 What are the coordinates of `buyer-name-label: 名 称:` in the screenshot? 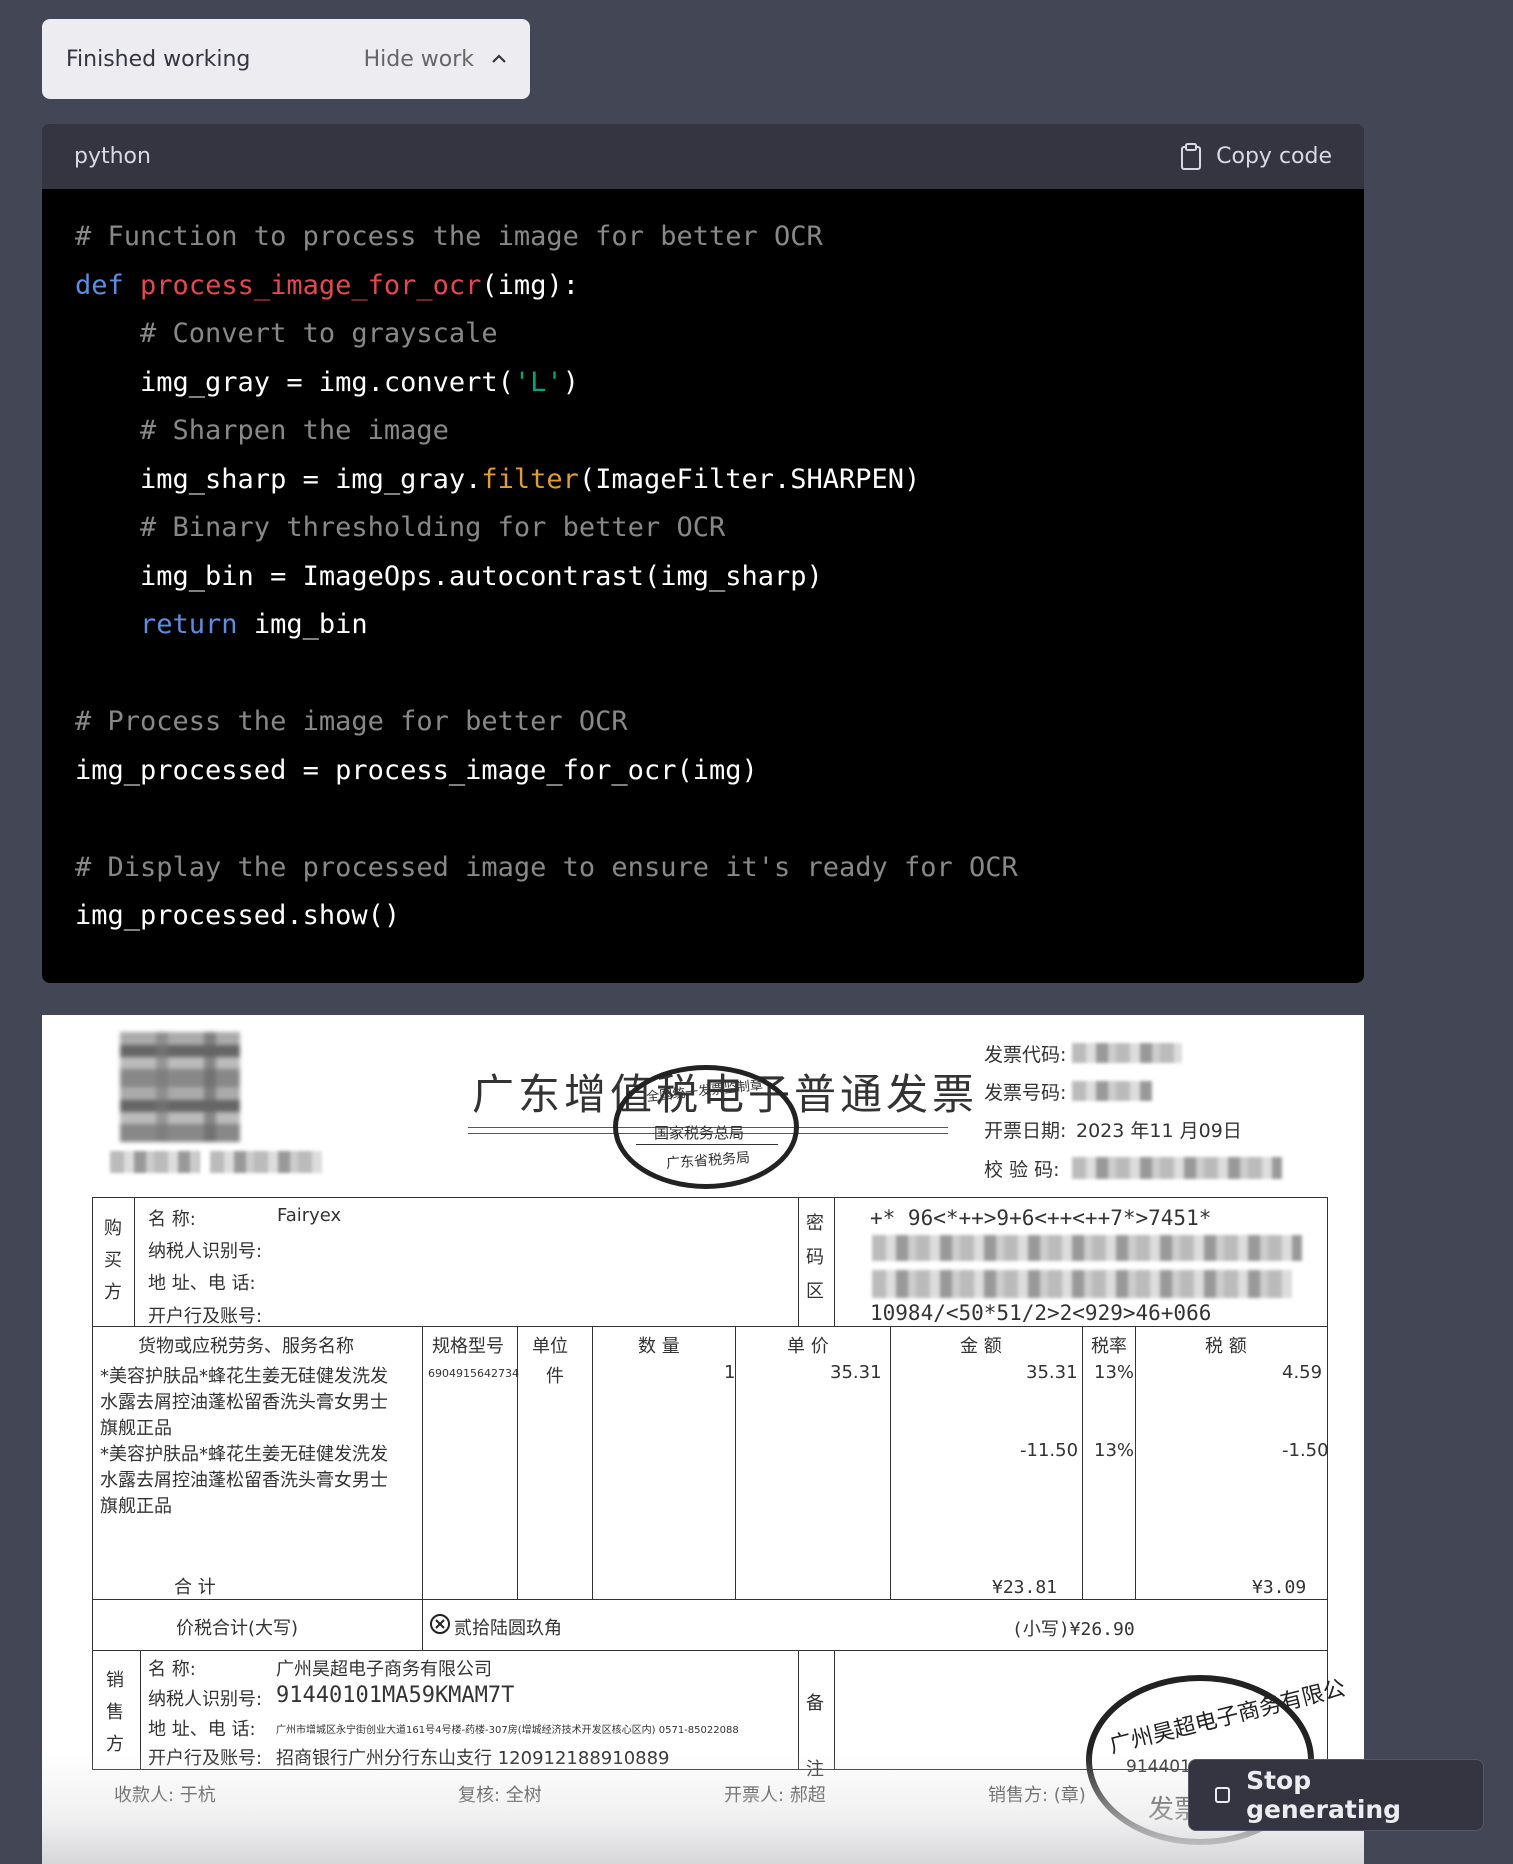 It's located at (172, 1219).